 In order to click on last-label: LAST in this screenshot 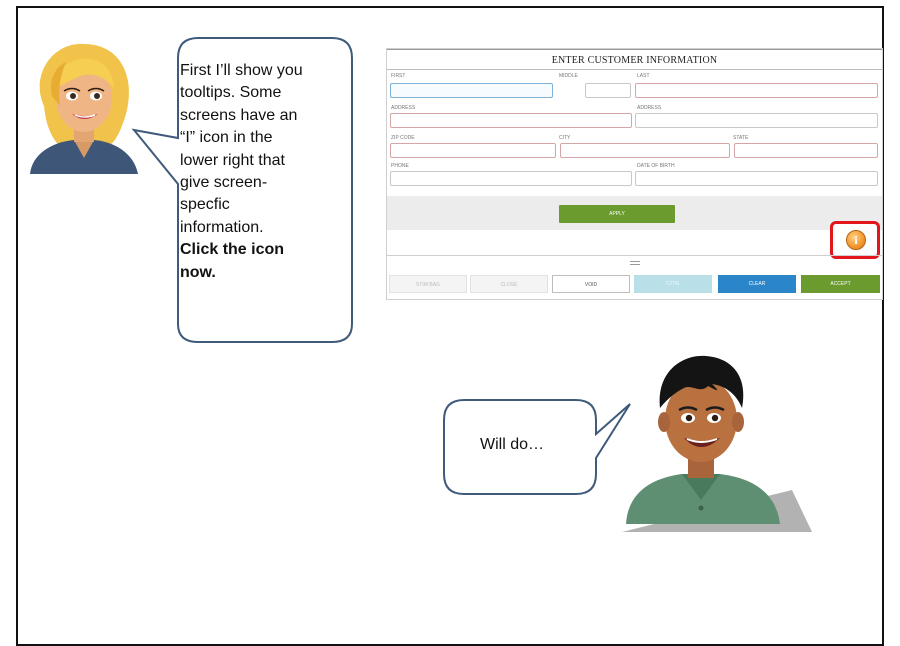, I will do `click(643, 76)`.